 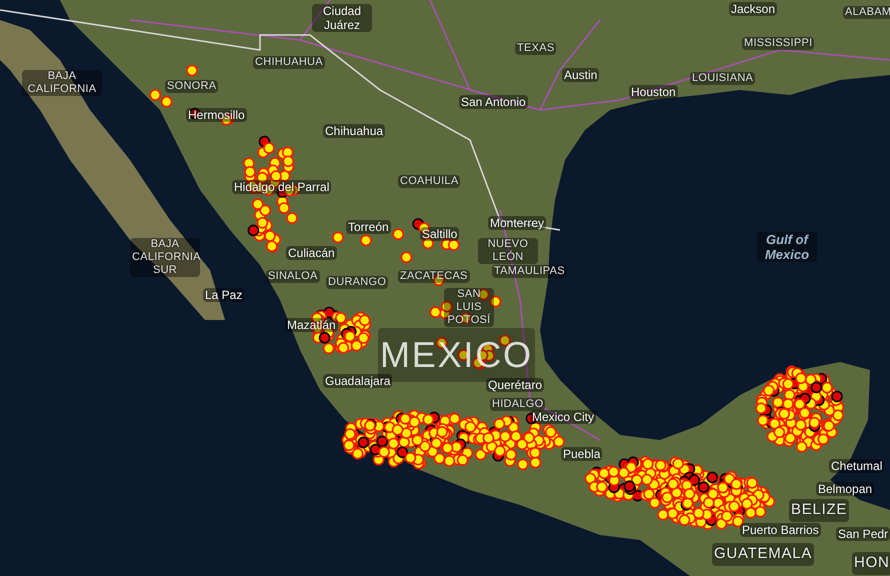 What do you see at coordinates (753, 9) in the screenshot?
I see `map-label: Jackson` at bounding box center [753, 9].